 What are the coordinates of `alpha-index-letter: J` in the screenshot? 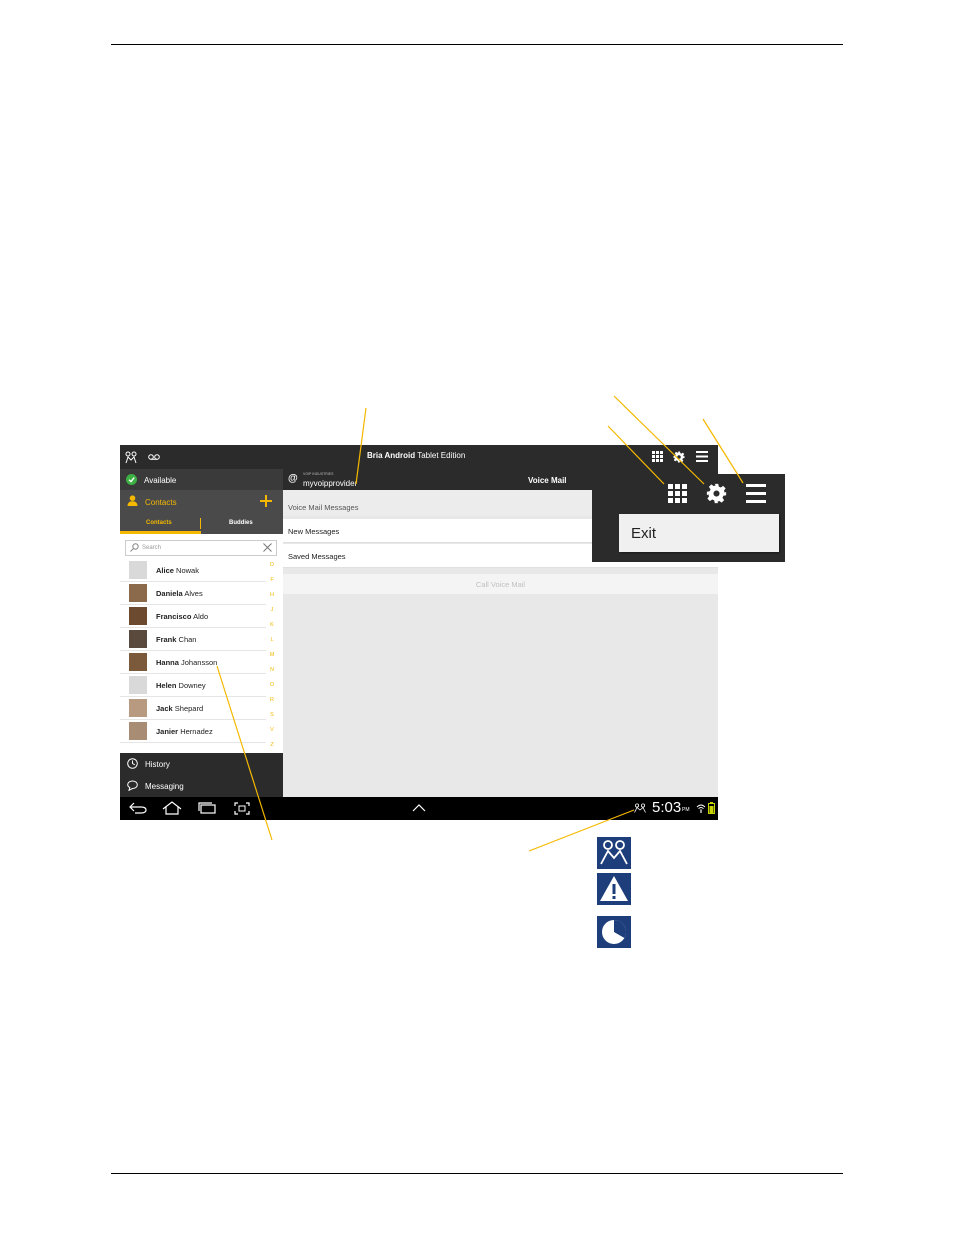 It's located at (272, 610).